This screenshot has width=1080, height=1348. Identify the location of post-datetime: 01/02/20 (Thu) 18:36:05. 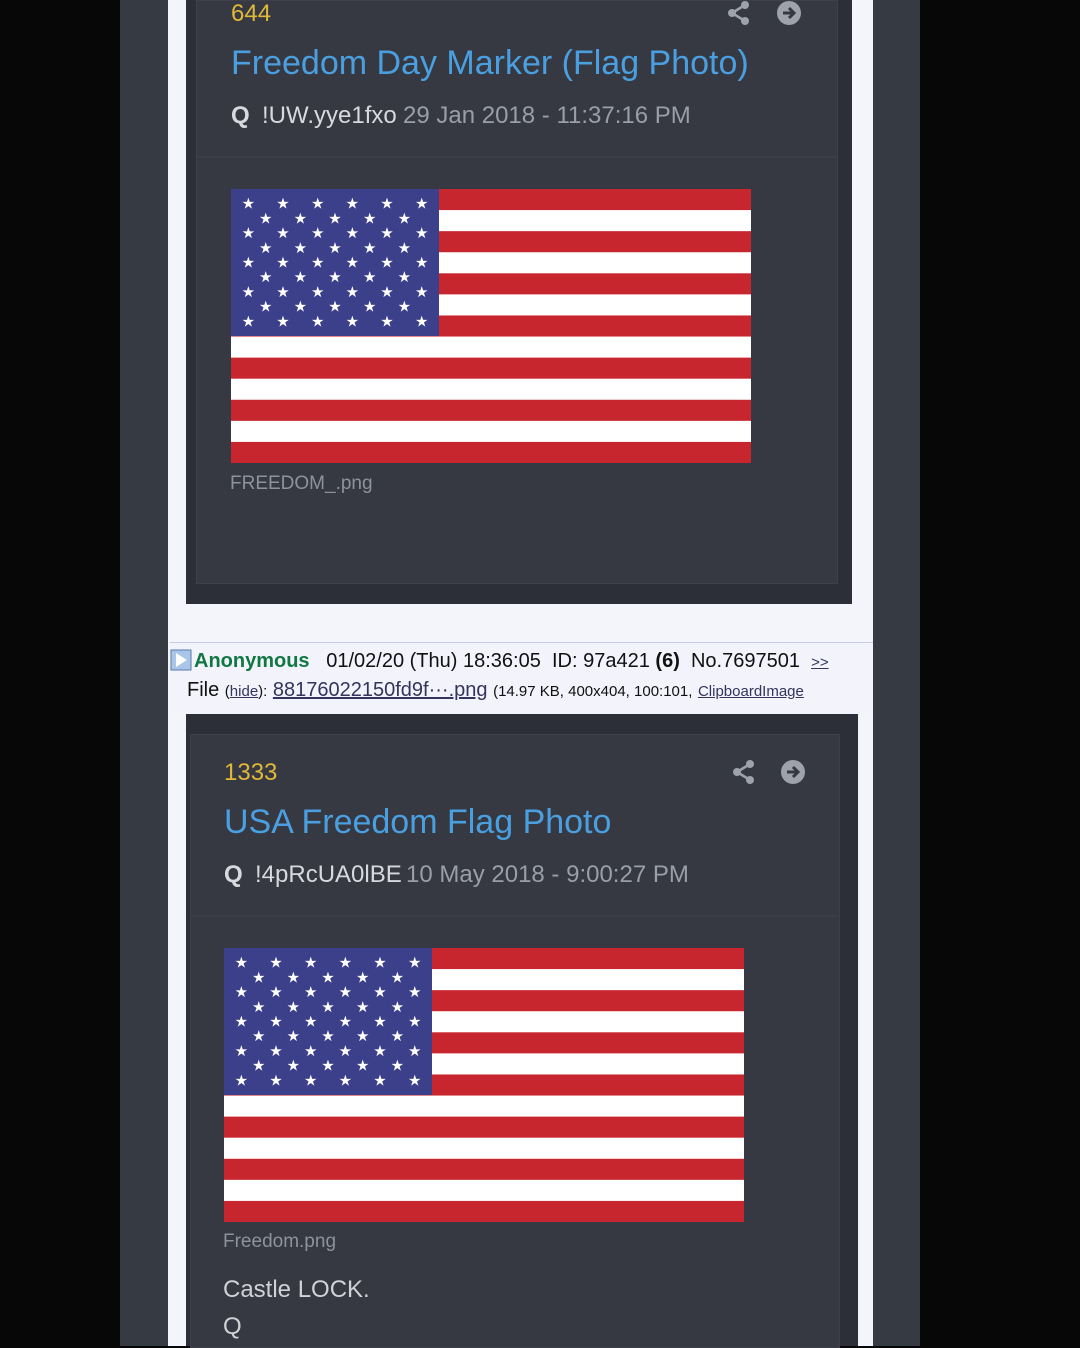
(433, 661).